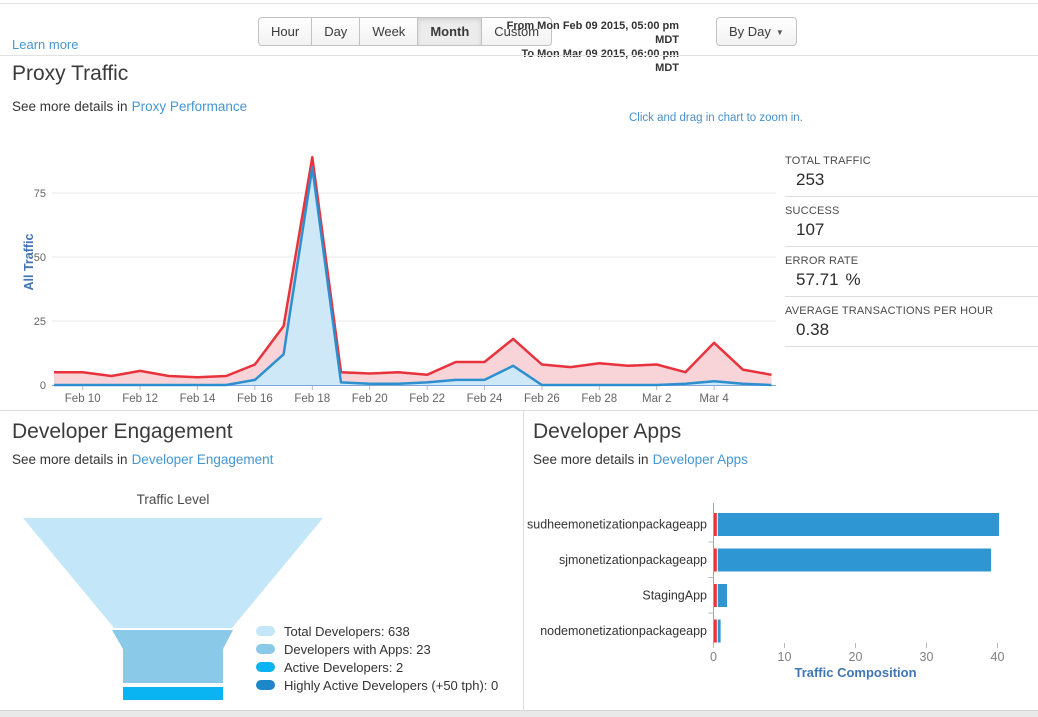 Image resolution: width=1038 pixels, height=717 pixels. I want to click on bar-category-label: sudheemonetizationpackageapp, so click(617, 525).